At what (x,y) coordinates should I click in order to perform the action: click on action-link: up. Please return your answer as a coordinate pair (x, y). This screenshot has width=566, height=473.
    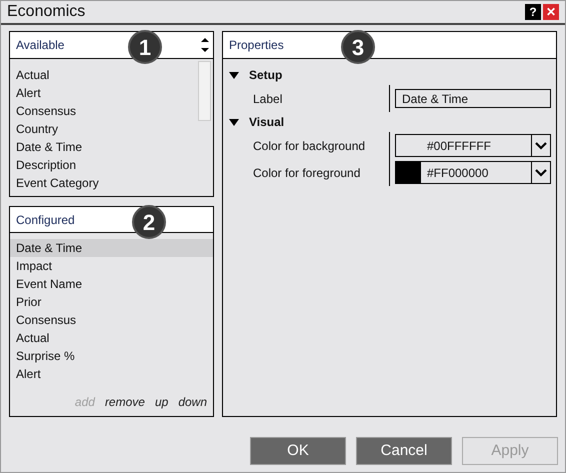
    Looking at the image, I should click on (161, 402).